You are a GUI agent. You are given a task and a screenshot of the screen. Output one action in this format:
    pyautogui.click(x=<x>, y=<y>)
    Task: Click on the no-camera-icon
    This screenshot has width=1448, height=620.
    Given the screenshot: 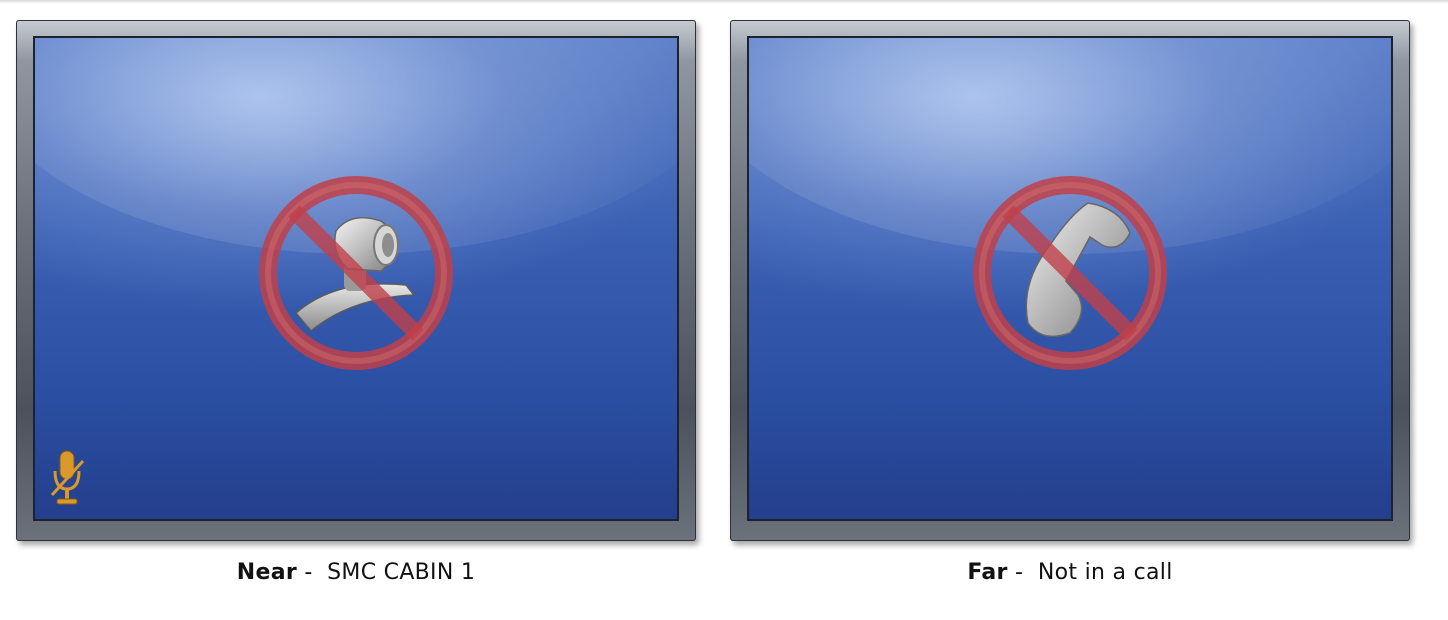 What is the action you would take?
    pyautogui.click(x=356, y=273)
    